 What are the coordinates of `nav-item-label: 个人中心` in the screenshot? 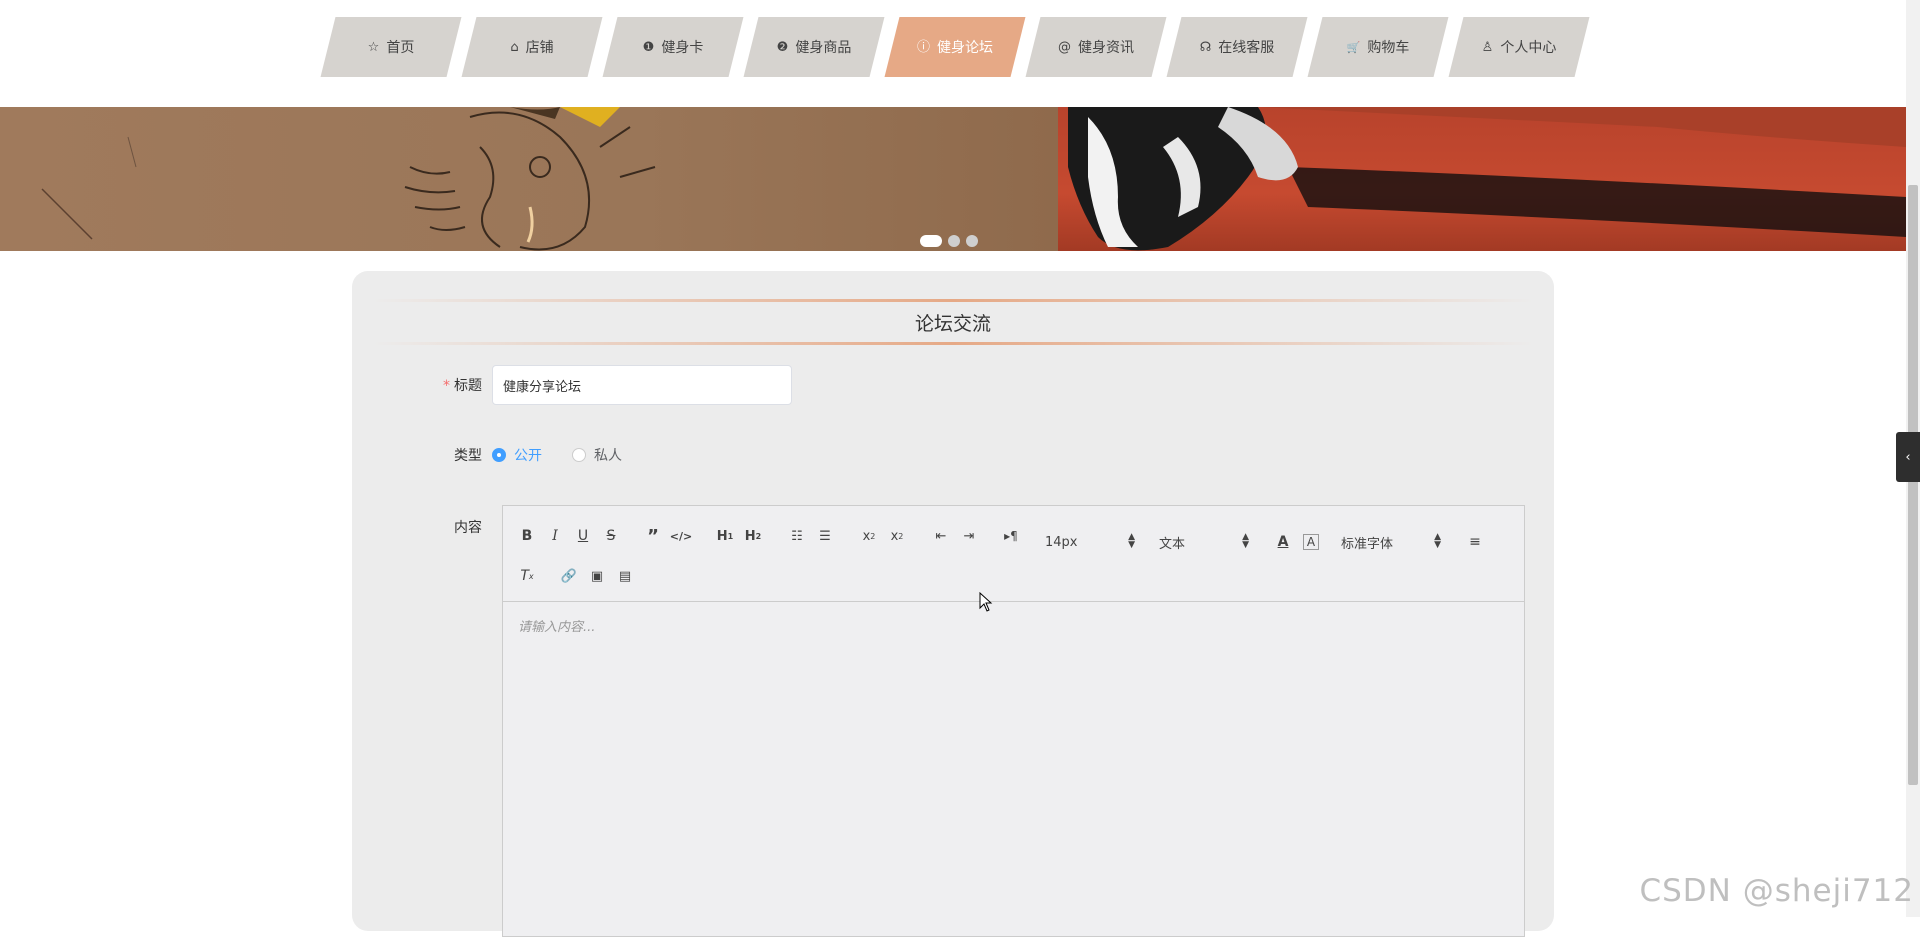 It's located at (1528, 48).